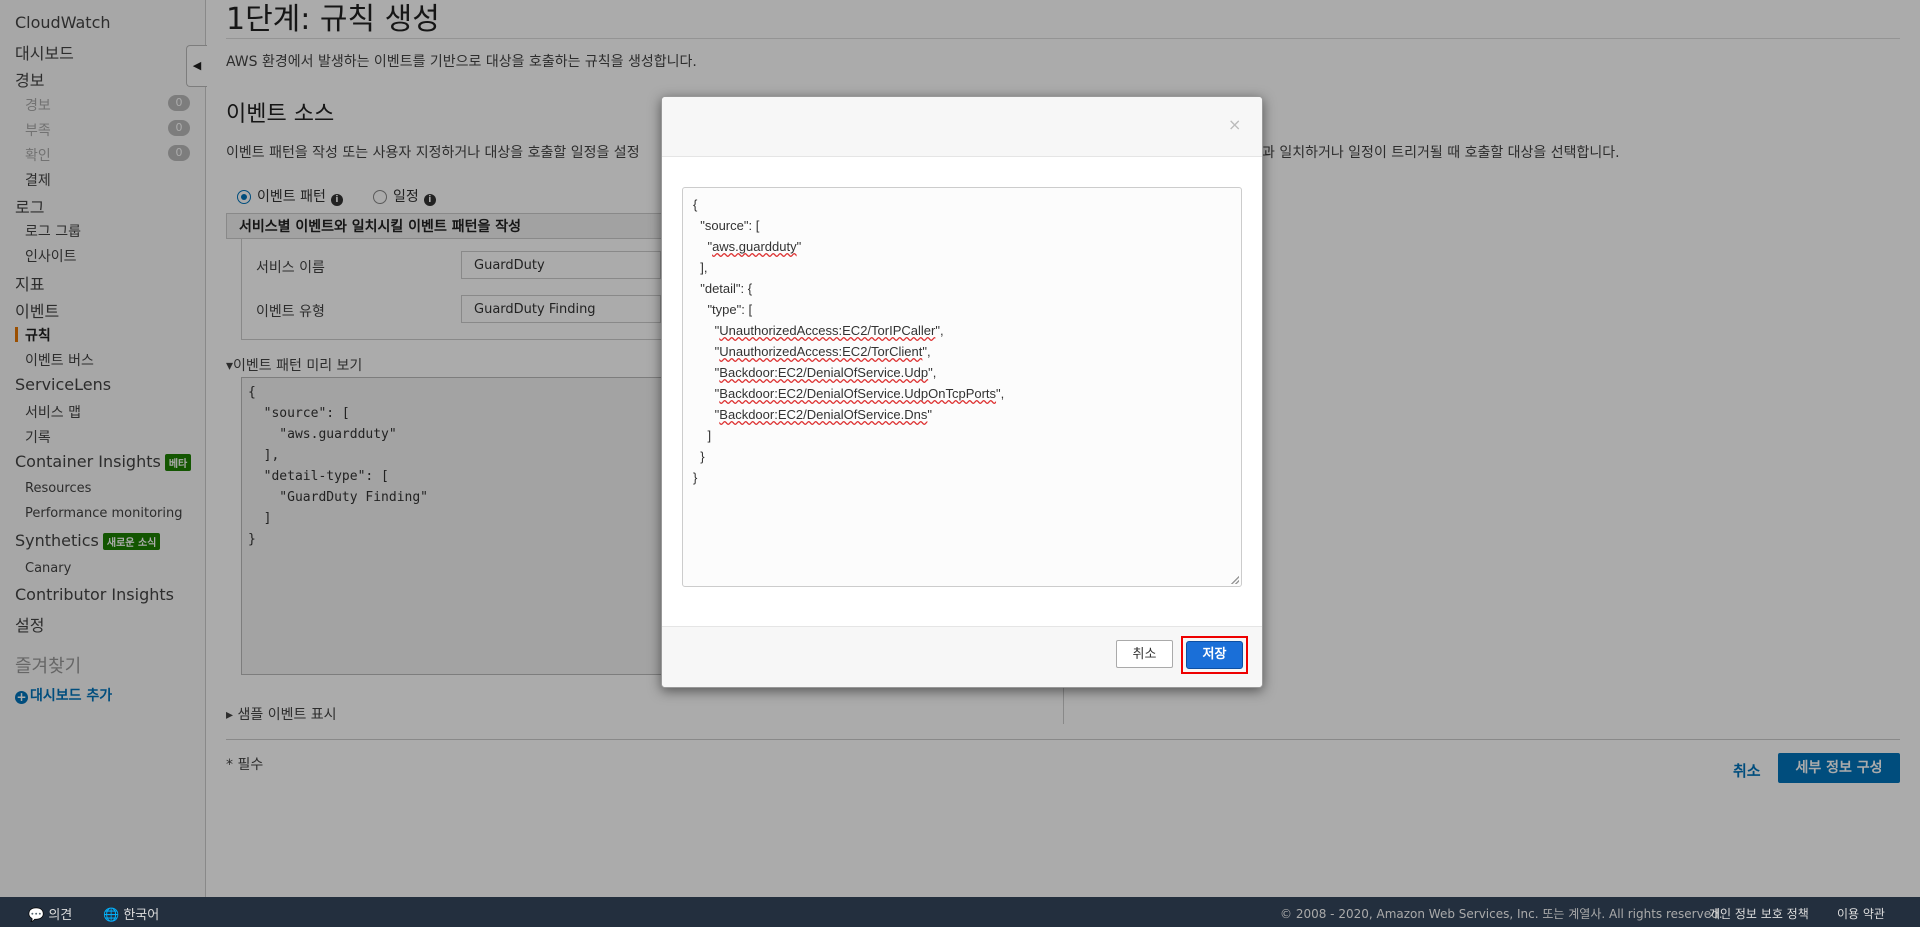  What do you see at coordinates (36, 915) in the screenshot?
I see `speech-bubble-icon: 💬` at bounding box center [36, 915].